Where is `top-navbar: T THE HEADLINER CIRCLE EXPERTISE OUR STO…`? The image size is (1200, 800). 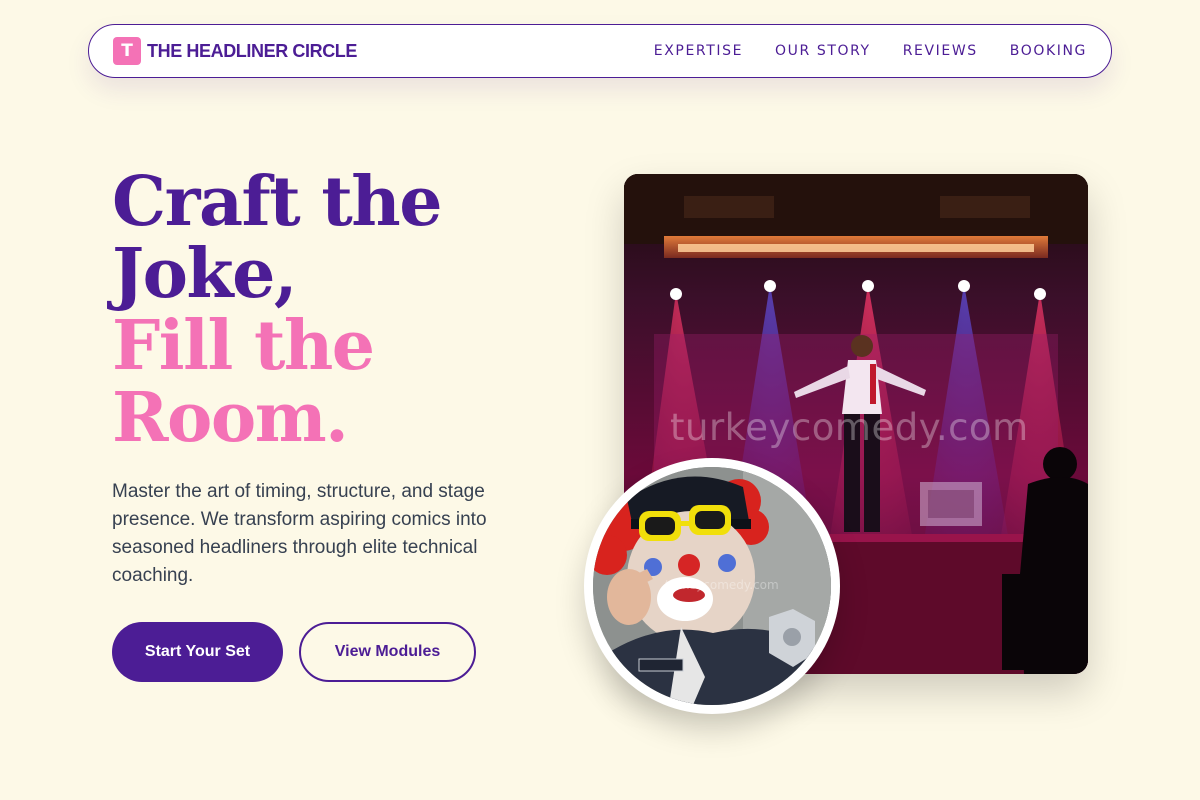
top-navbar: T THE HEADLINER CIRCLE EXPERTISE OUR STO… is located at coordinates (600, 51).